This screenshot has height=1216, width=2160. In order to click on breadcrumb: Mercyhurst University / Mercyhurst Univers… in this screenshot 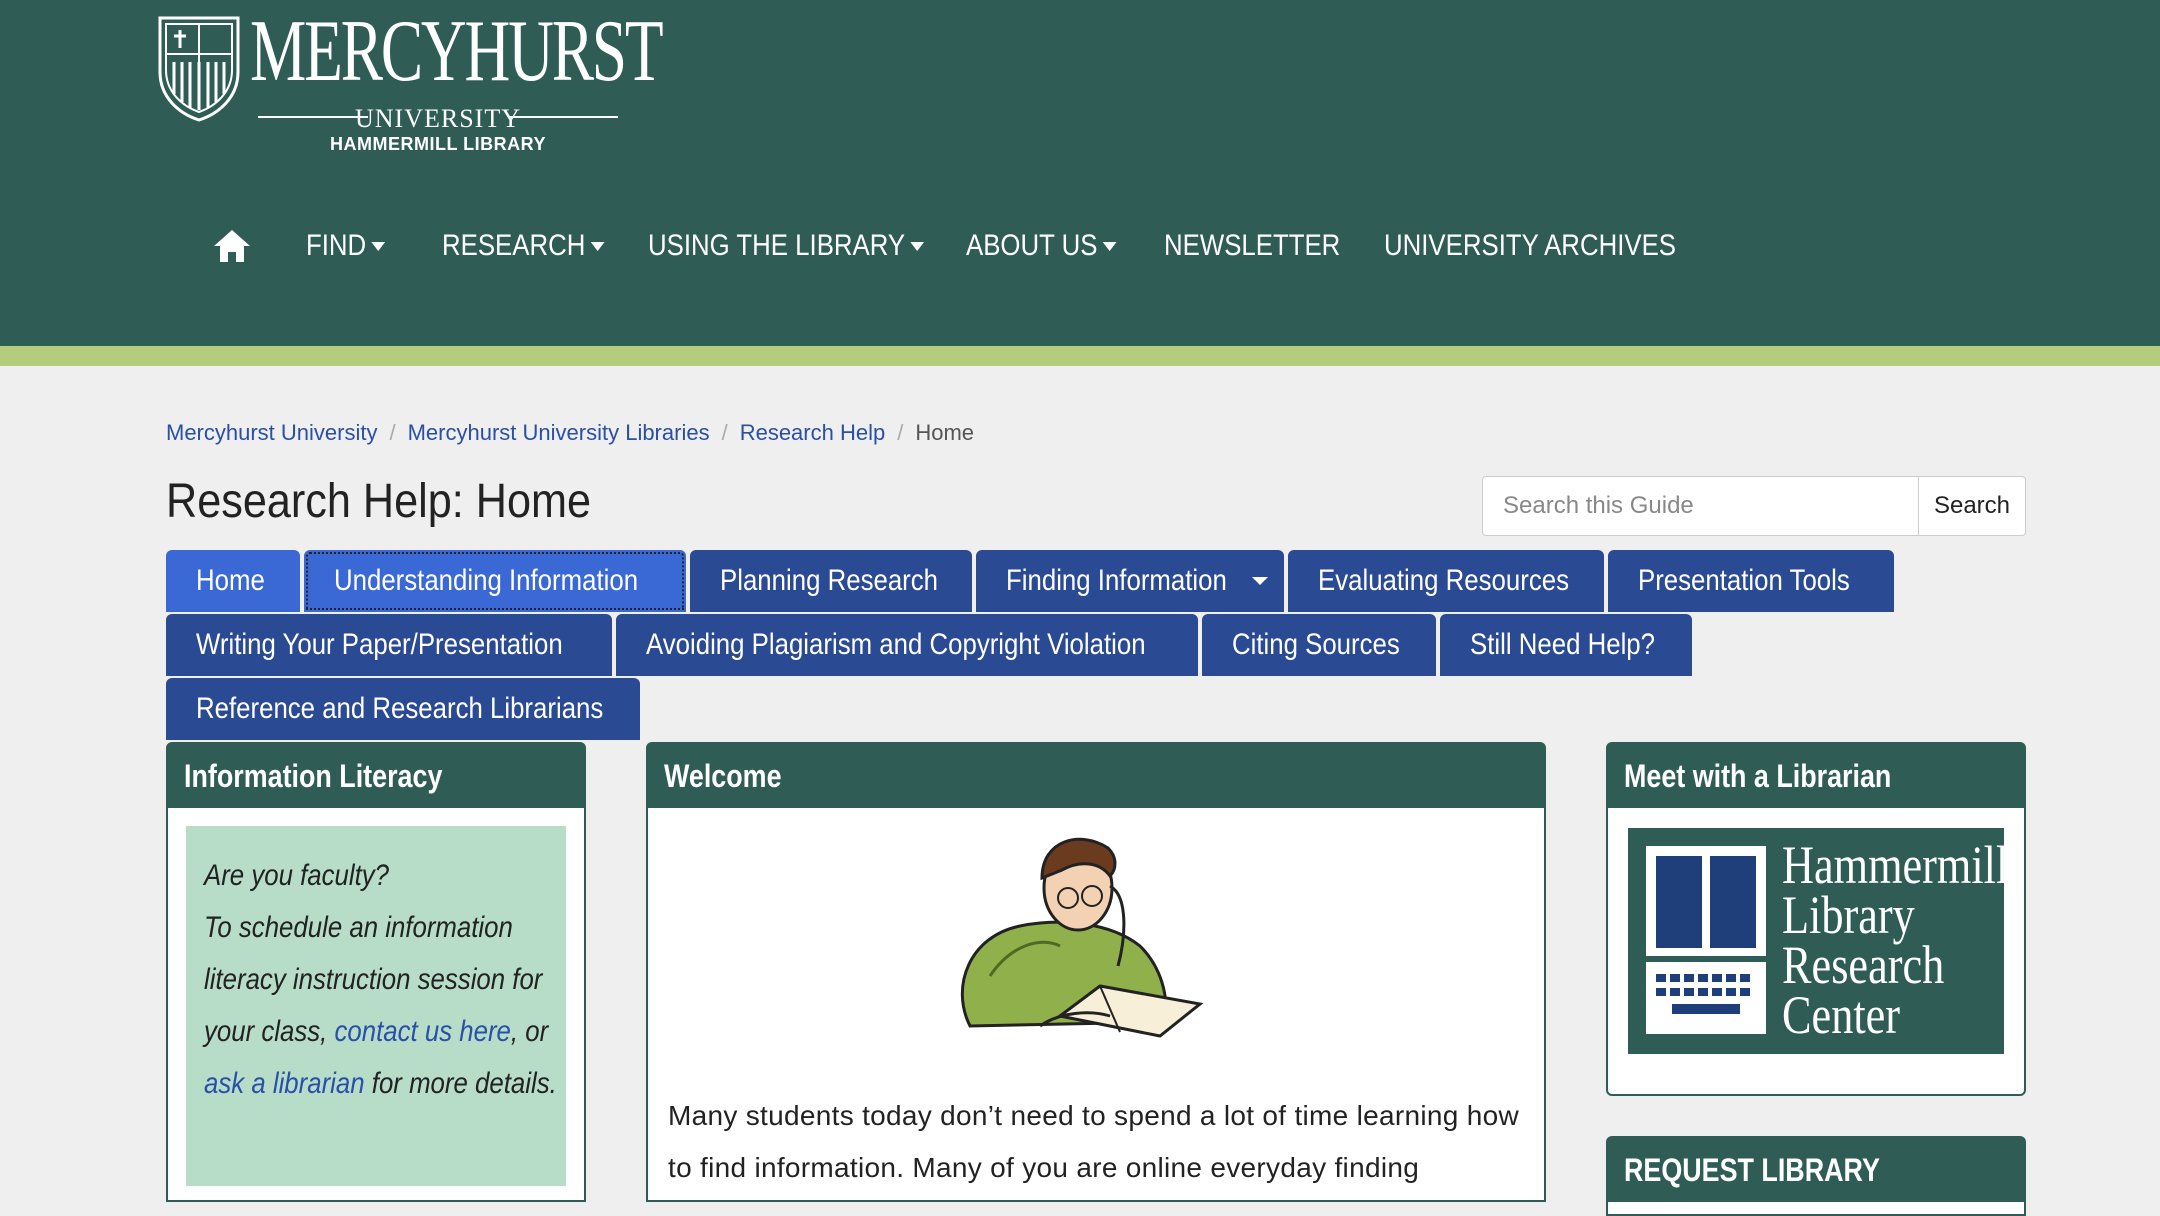, I will do `click(570, 432)`.